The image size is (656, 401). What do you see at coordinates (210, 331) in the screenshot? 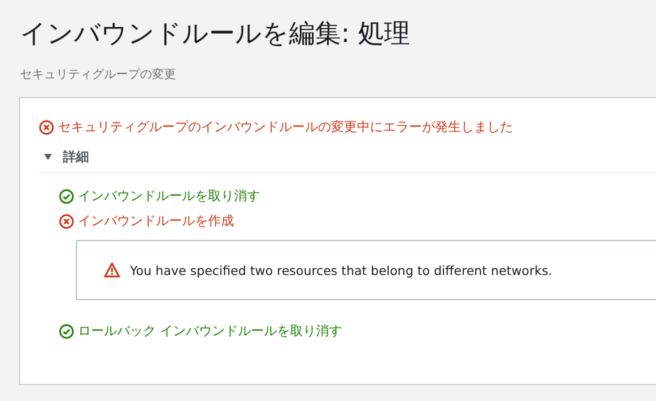
I see `step-label: ロールバック インバウンドルールを取り消す` at bounding box center [210, 331].